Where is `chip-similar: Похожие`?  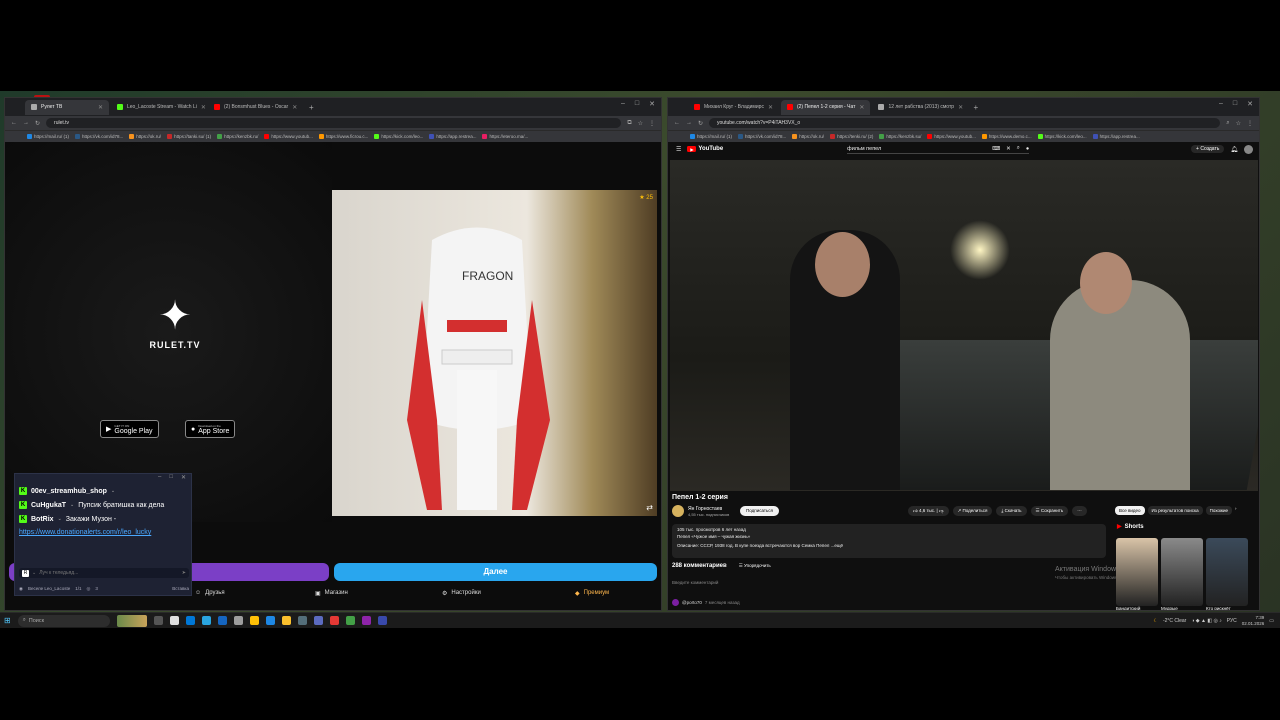
chip-similar: Похожие is located at coordinates (1219, 510).